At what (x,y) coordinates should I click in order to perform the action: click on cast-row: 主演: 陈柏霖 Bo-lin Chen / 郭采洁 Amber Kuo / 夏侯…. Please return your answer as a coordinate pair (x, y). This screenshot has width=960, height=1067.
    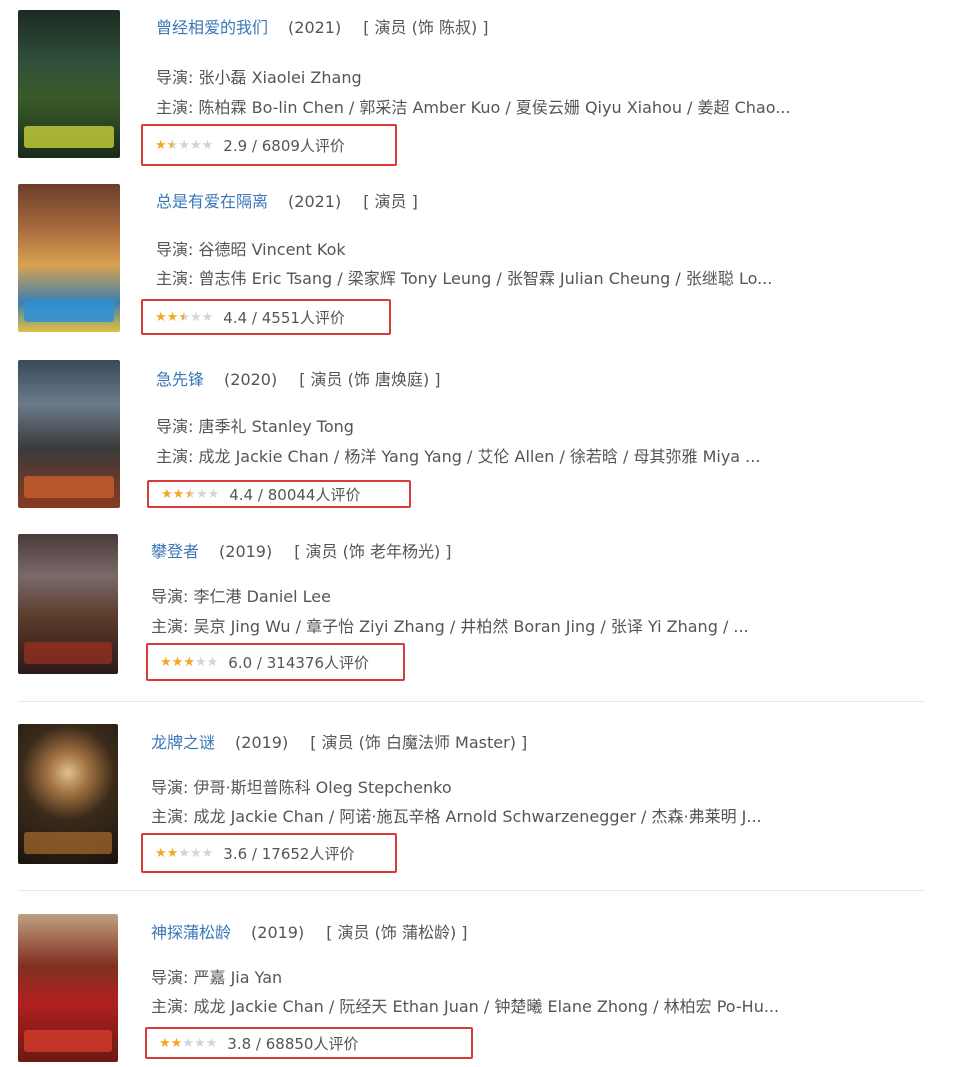
    Looking at the image, I should click on (473, 107).